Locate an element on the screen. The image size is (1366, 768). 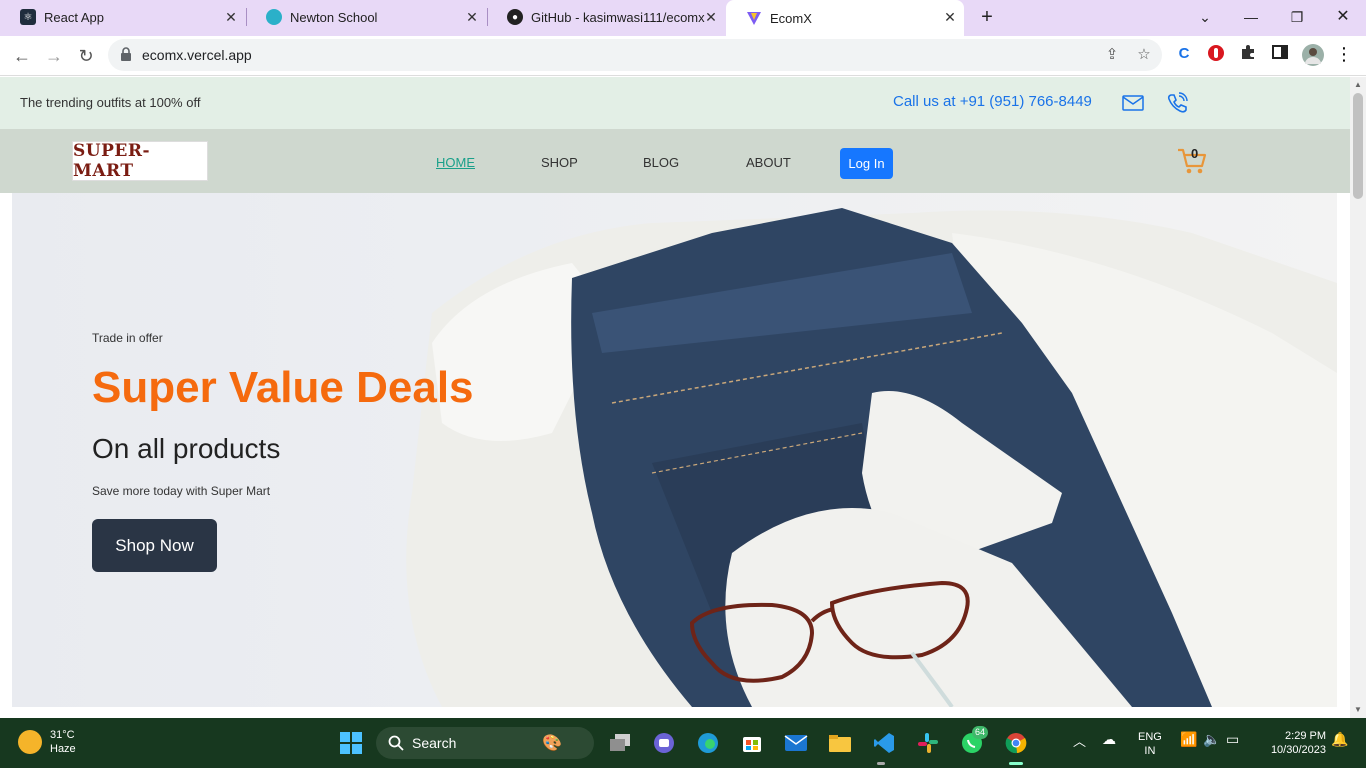
search-label: Search is located at coordinates (434, 743).